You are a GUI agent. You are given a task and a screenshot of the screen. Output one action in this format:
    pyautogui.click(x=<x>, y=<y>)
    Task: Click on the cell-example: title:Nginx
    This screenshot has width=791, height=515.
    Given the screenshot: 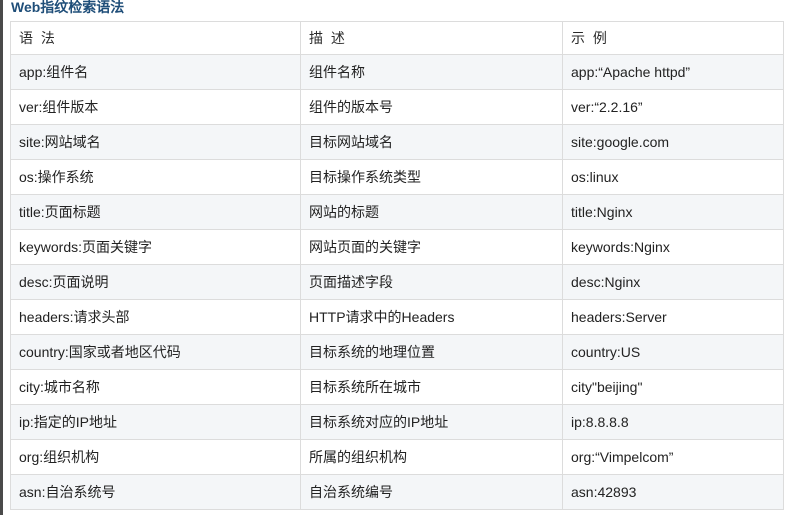 What is the action you would take?
    pyautogui.click(x=673, y=212)
    